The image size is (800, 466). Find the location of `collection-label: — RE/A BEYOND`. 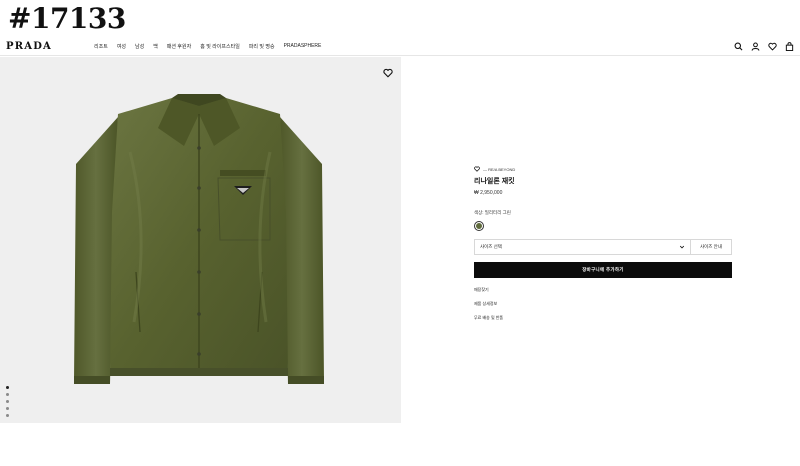

collection-label: — RE/A BEYOND is located at coordinates (499, 169).